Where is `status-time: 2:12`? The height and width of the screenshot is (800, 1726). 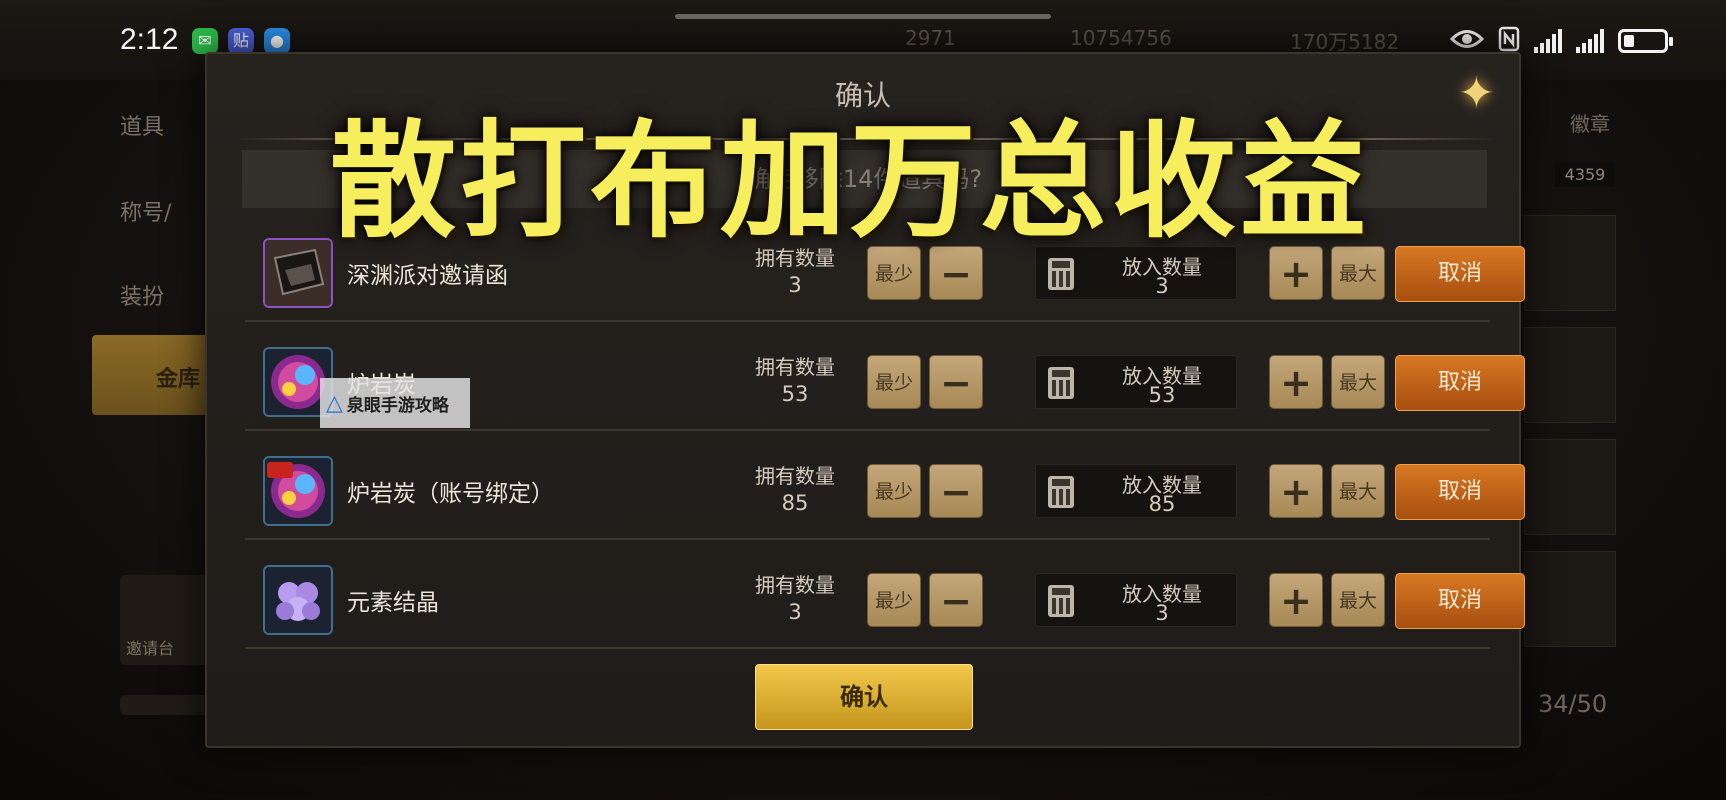
status-time: 2:12 is located at coordinates (149, 39).